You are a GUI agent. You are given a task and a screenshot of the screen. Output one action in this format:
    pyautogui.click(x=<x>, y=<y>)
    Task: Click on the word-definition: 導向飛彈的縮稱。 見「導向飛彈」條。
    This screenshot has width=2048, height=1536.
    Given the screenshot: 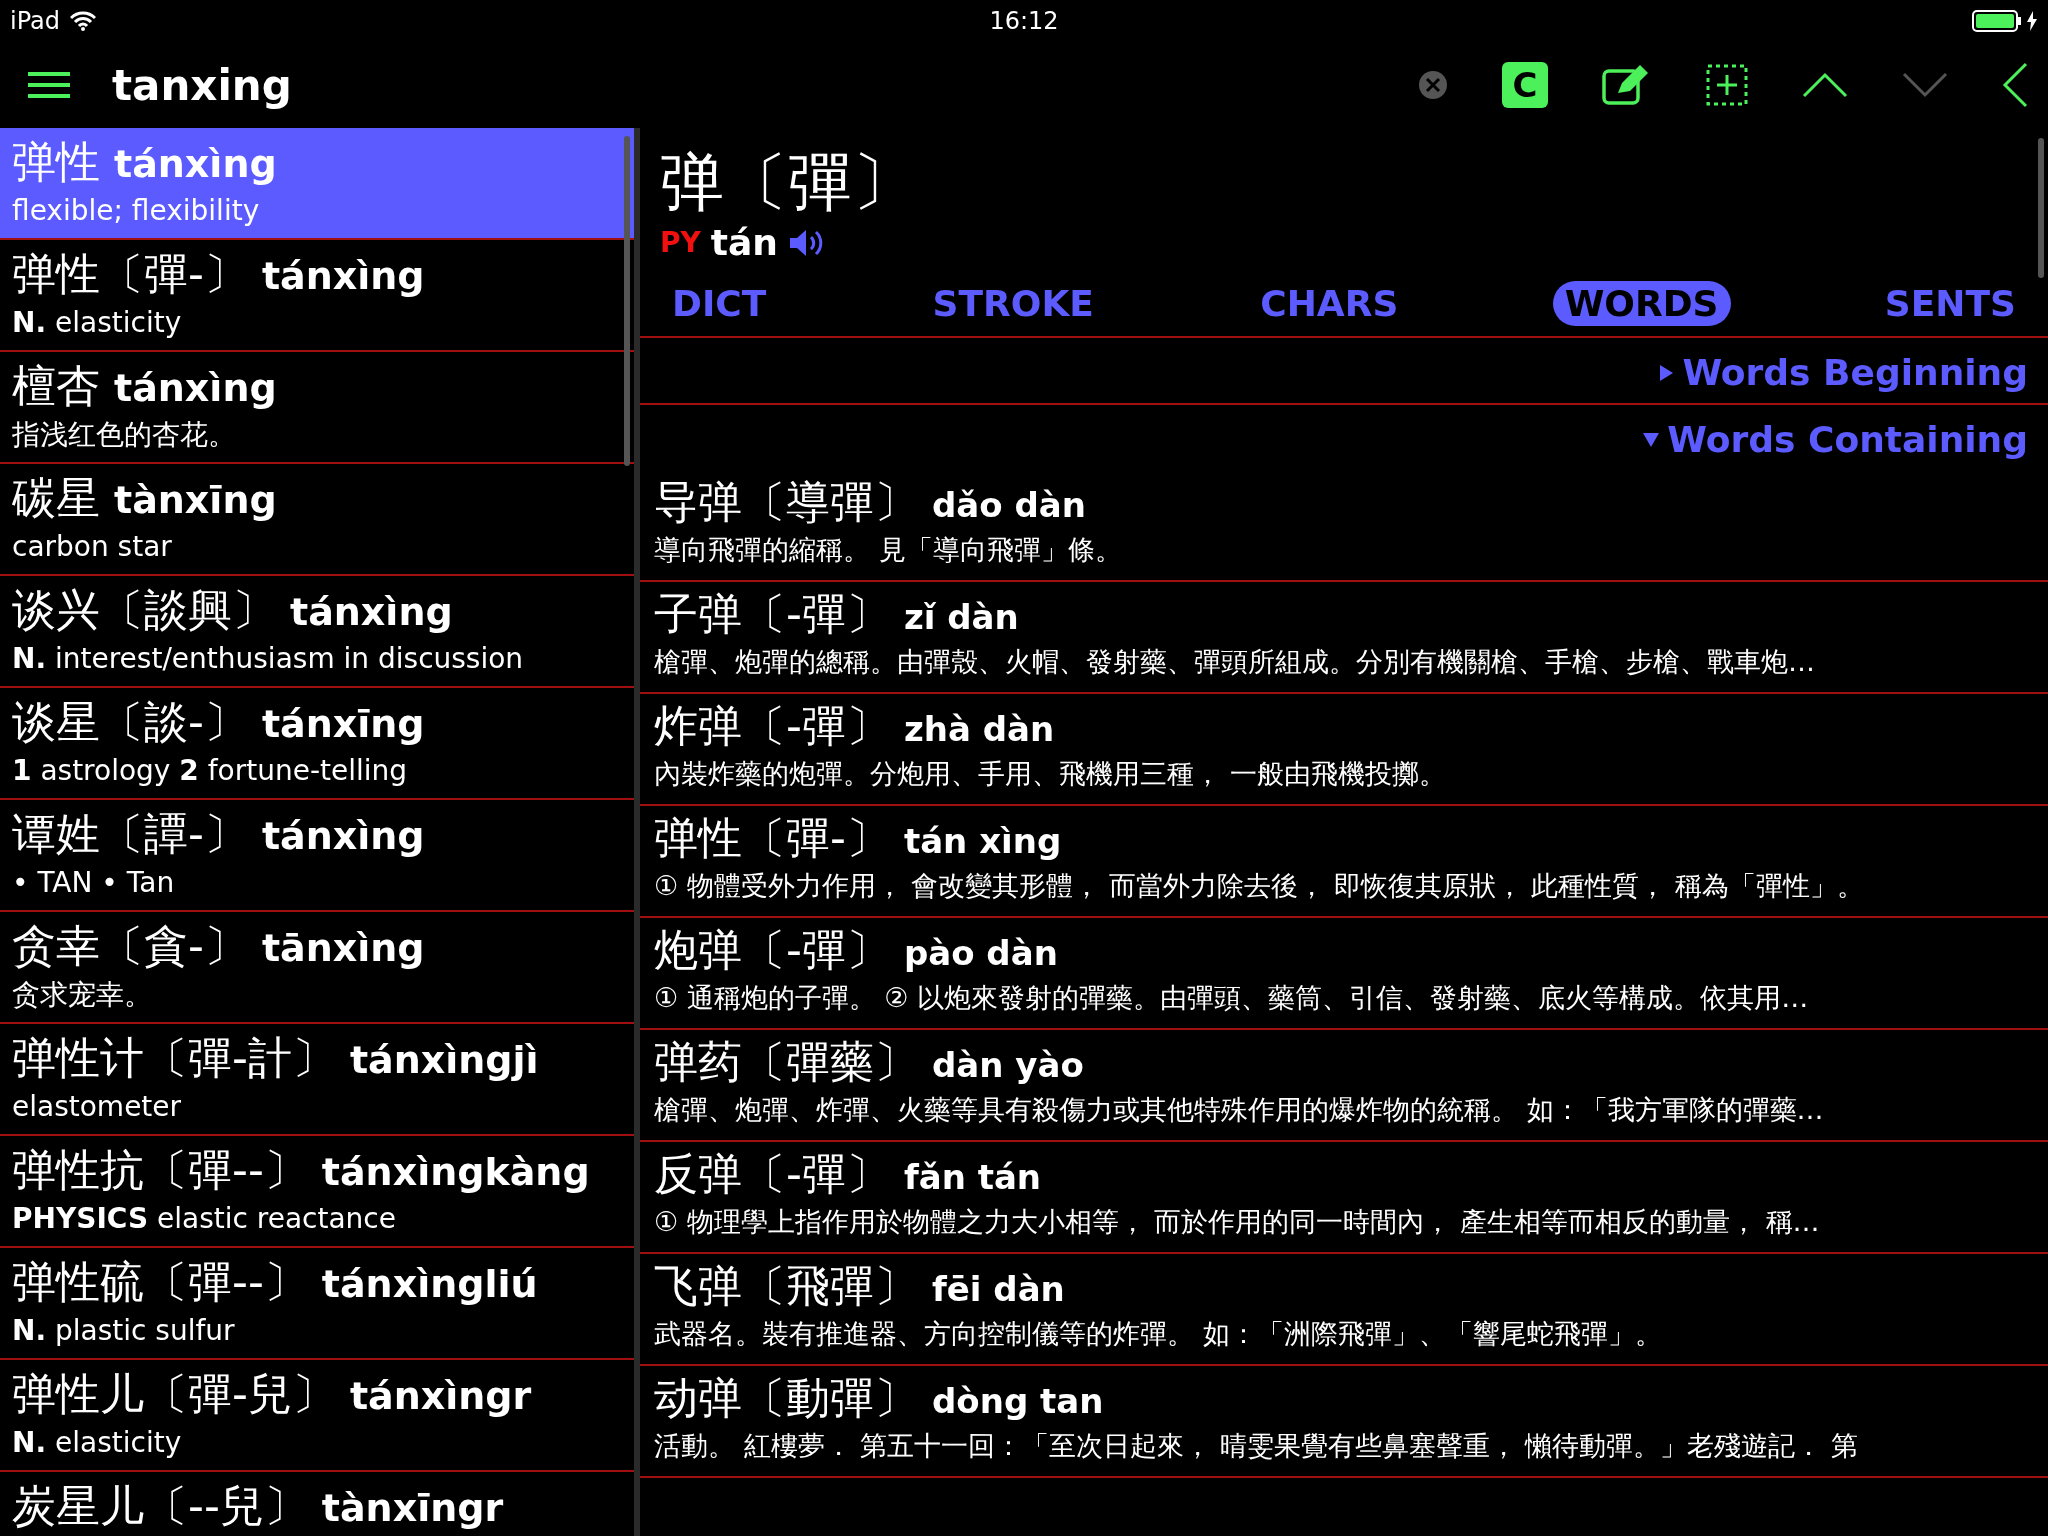 What is the action you would take?
    pyautogui.click(x=888, y=550)
    